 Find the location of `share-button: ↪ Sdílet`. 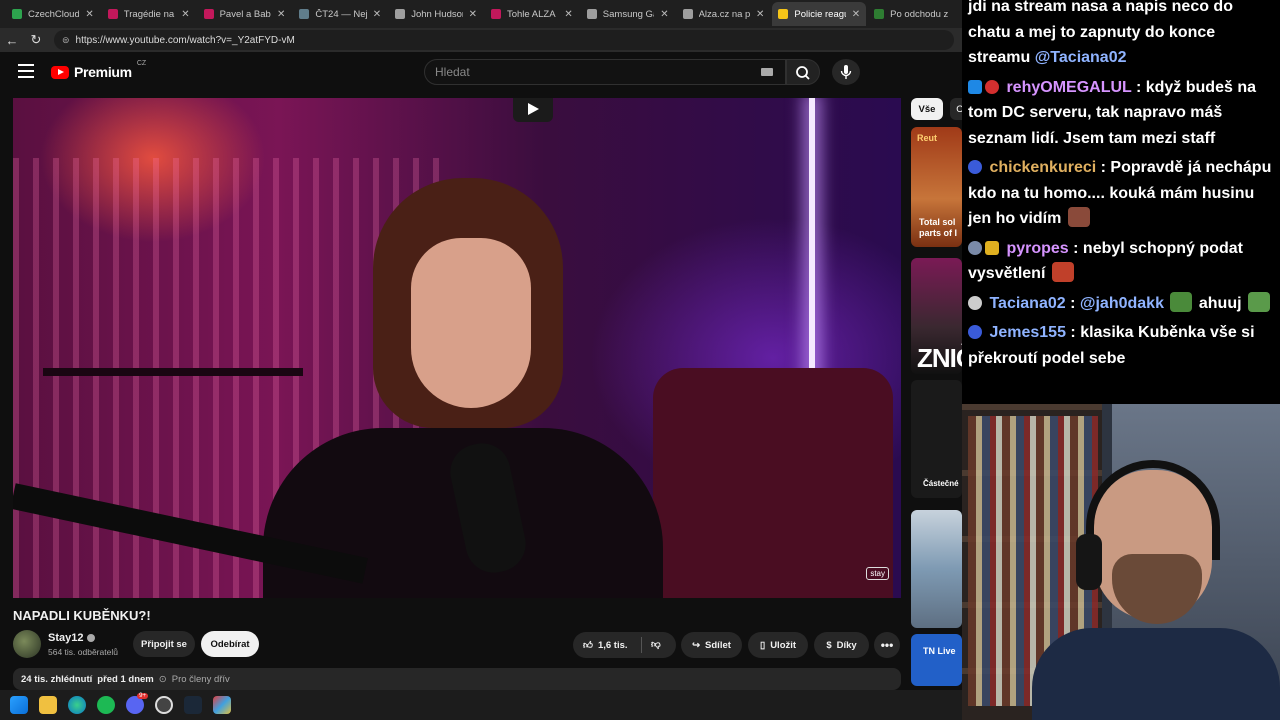

share-button: ↪ Sdílet is located at coordinates (711, 645).